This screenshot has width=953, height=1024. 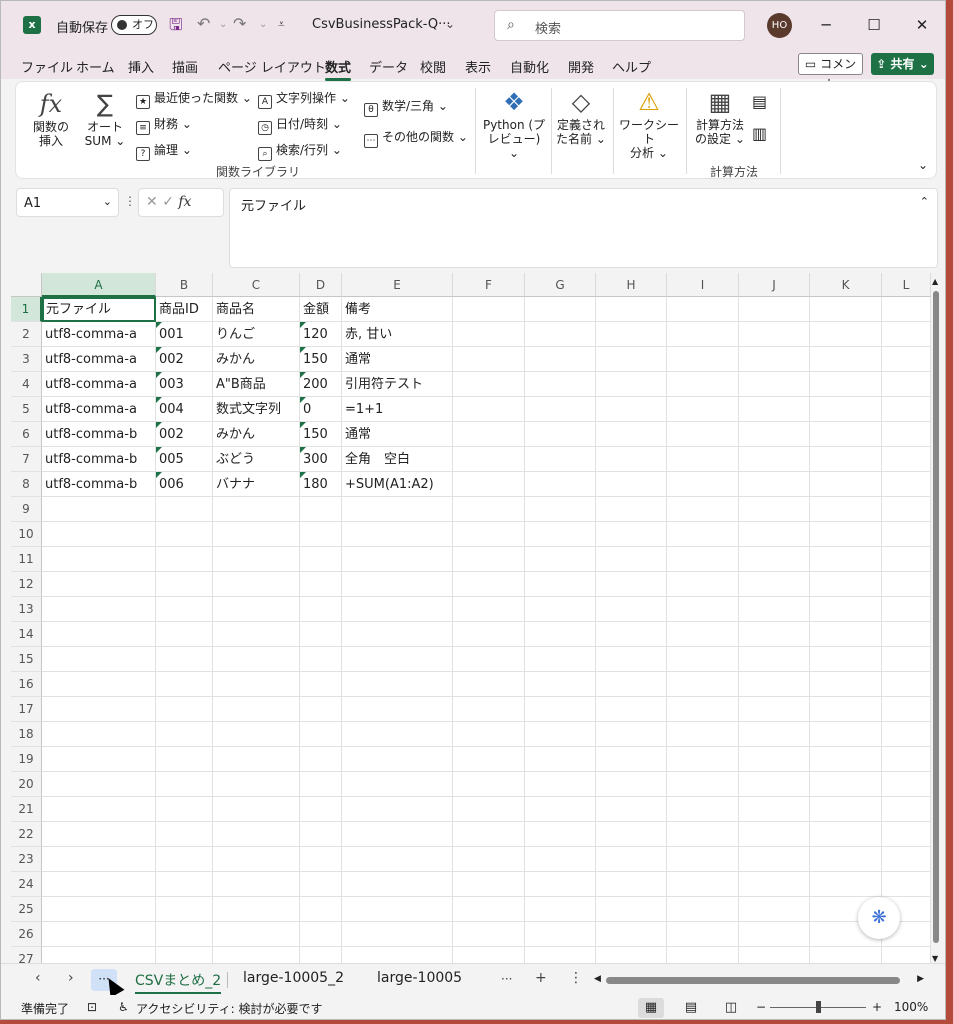 I want to click on row-header: 17, so click(x=26, y=709).